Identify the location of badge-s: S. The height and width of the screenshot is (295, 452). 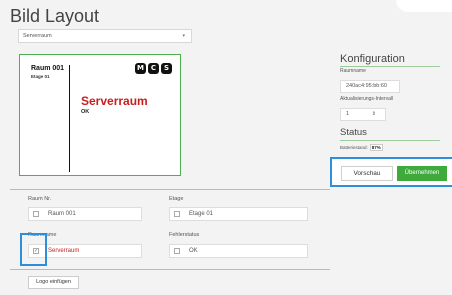
(166, 68).